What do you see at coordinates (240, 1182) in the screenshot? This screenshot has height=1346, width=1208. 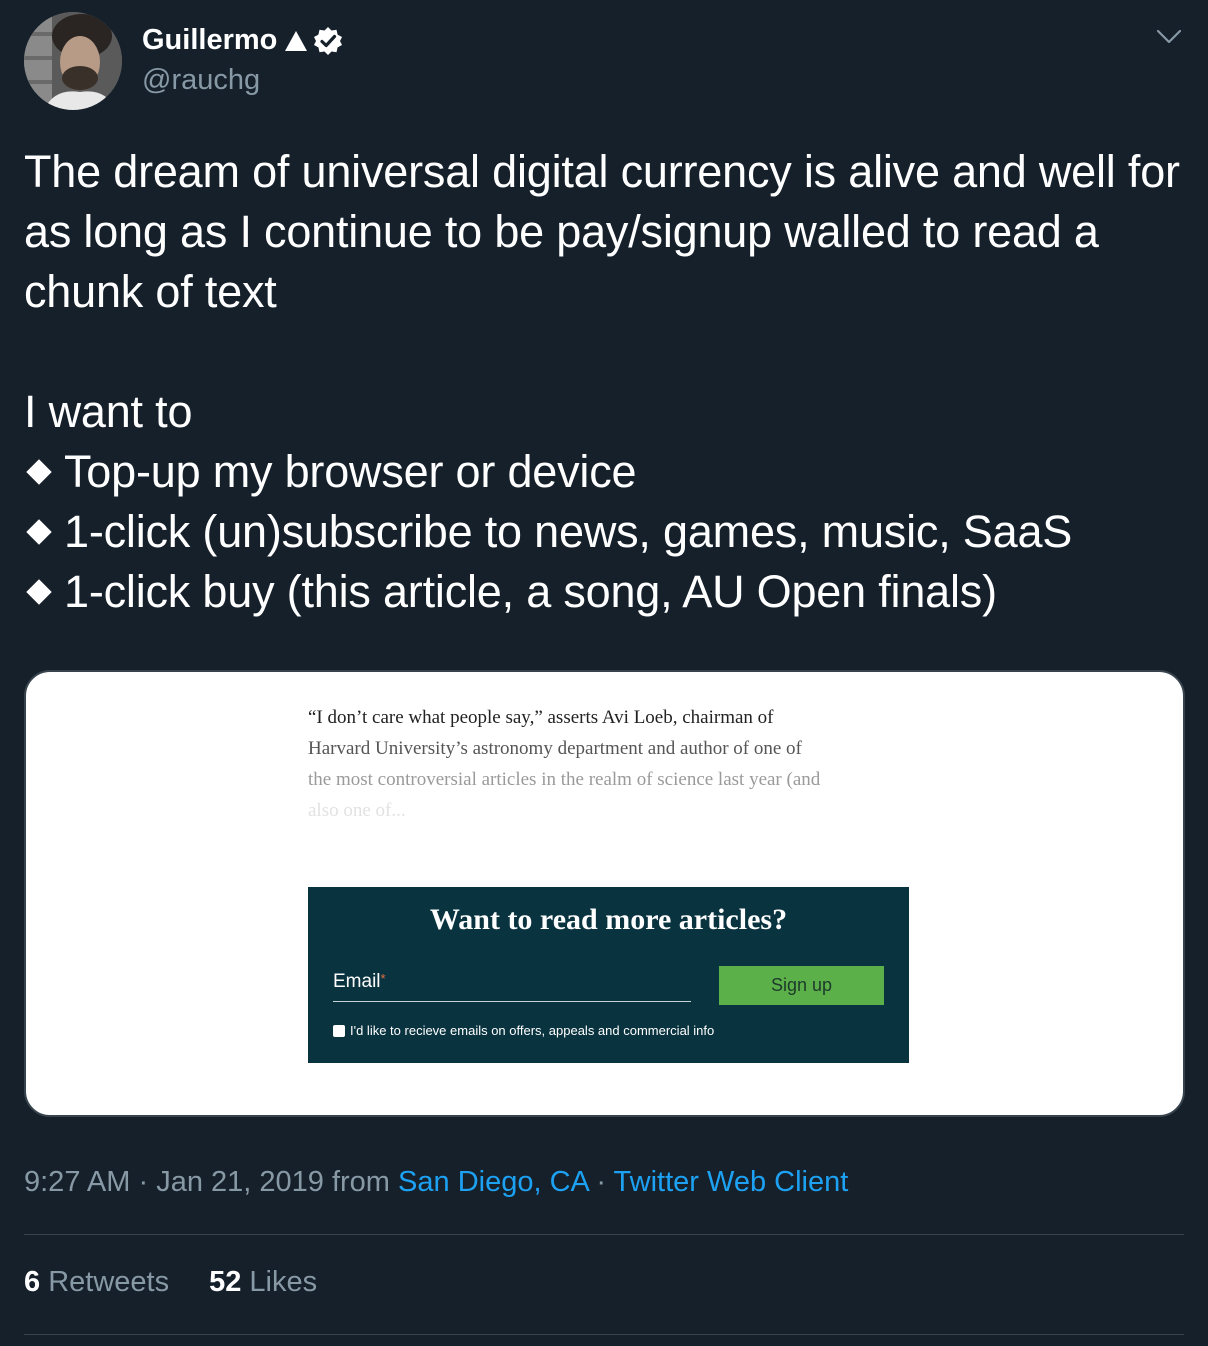 I see `tweet-date: Jan 21, 2019` at bounding box center [240, 1182].